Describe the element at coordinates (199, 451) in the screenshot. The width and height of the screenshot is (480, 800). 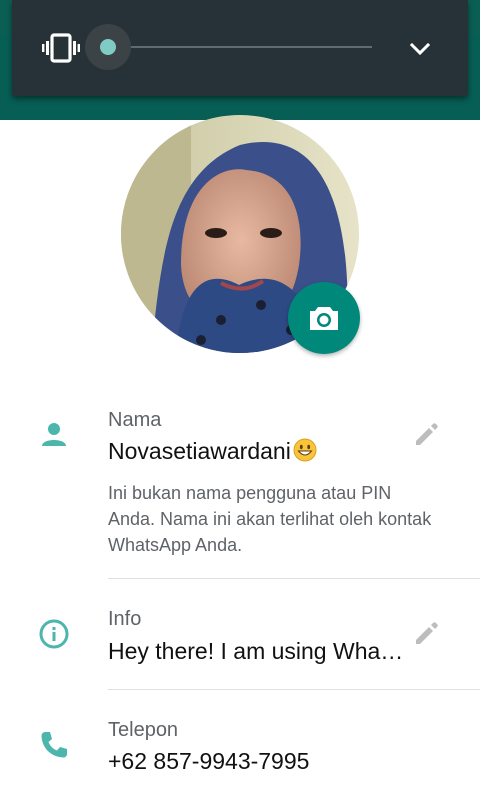
I see `name-text: Novasetiawardani` at that location.